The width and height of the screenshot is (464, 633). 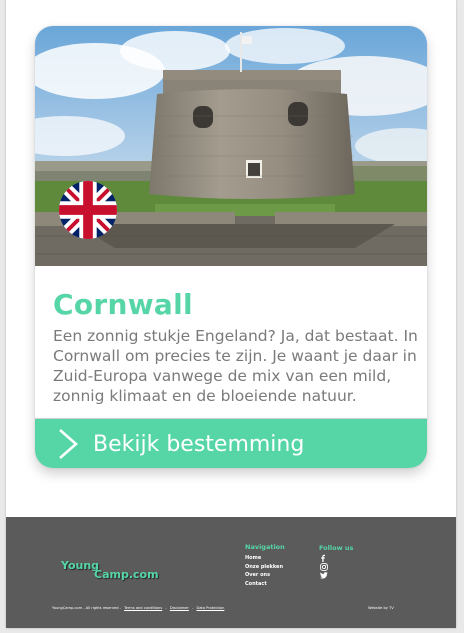 I want to click on copyright-text: YoungCamp.com - All rights reserved -, so click(x=86, y=608).